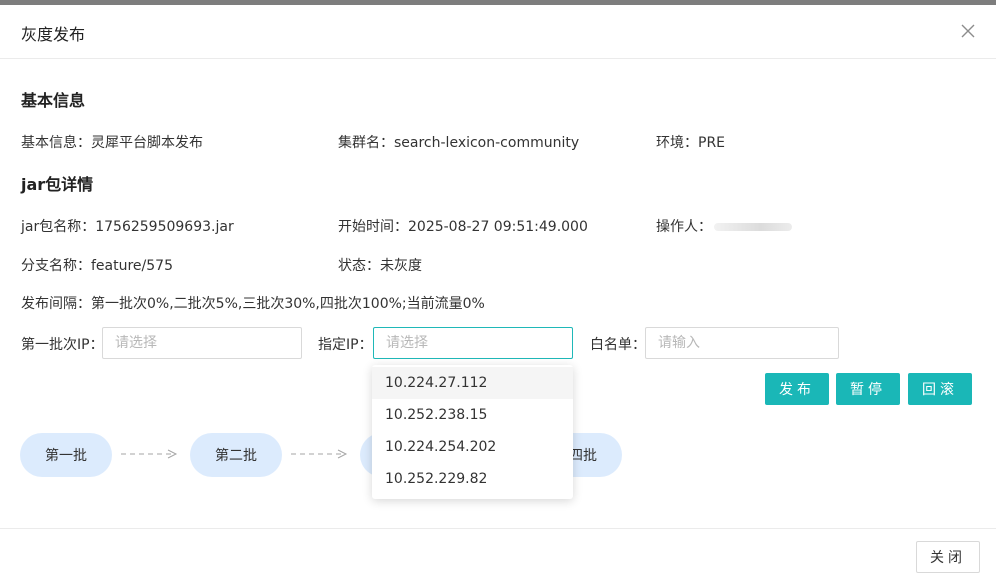 This screenshot has height=578, width=996. What do you see at coordinates (288, 304) in the screenshot?
I see `interval-value: 第一批次0%,二批次5%,三批次30%,四批次100%;当前流量0%` at bounding box center [288, 304].